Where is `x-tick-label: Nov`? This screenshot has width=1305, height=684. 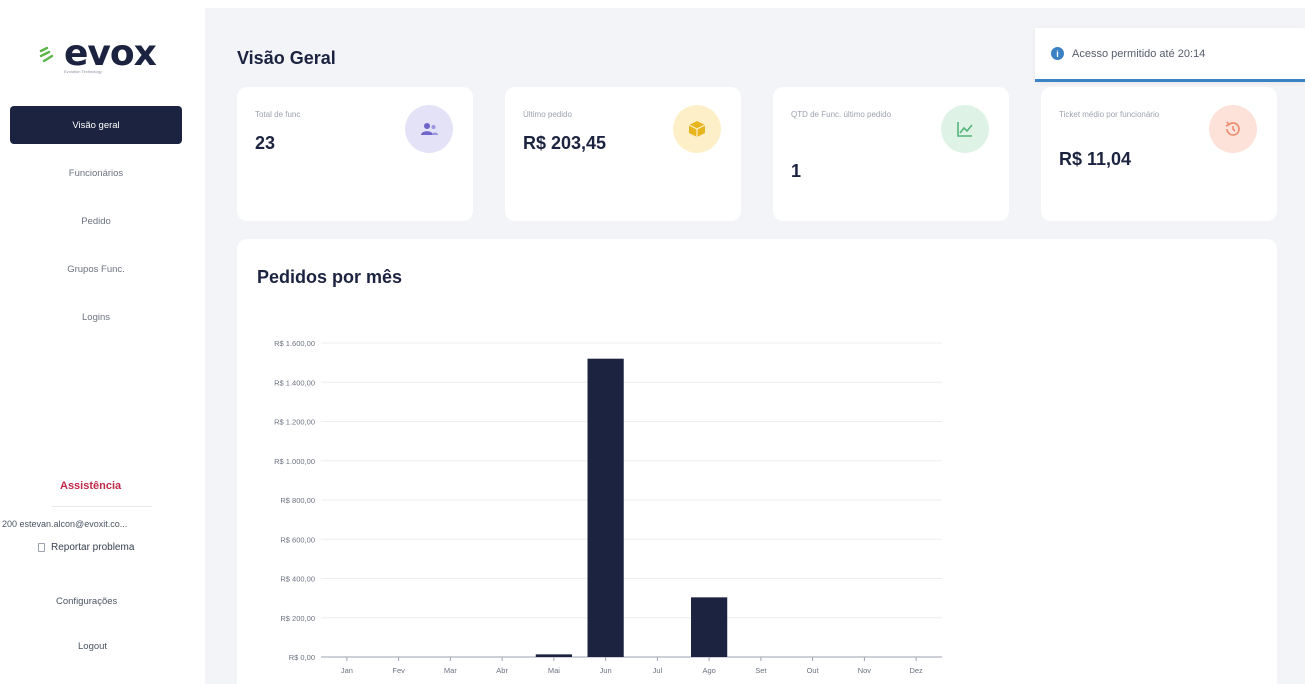
x-tick-label: Nov is located at coordinates (865, 670).